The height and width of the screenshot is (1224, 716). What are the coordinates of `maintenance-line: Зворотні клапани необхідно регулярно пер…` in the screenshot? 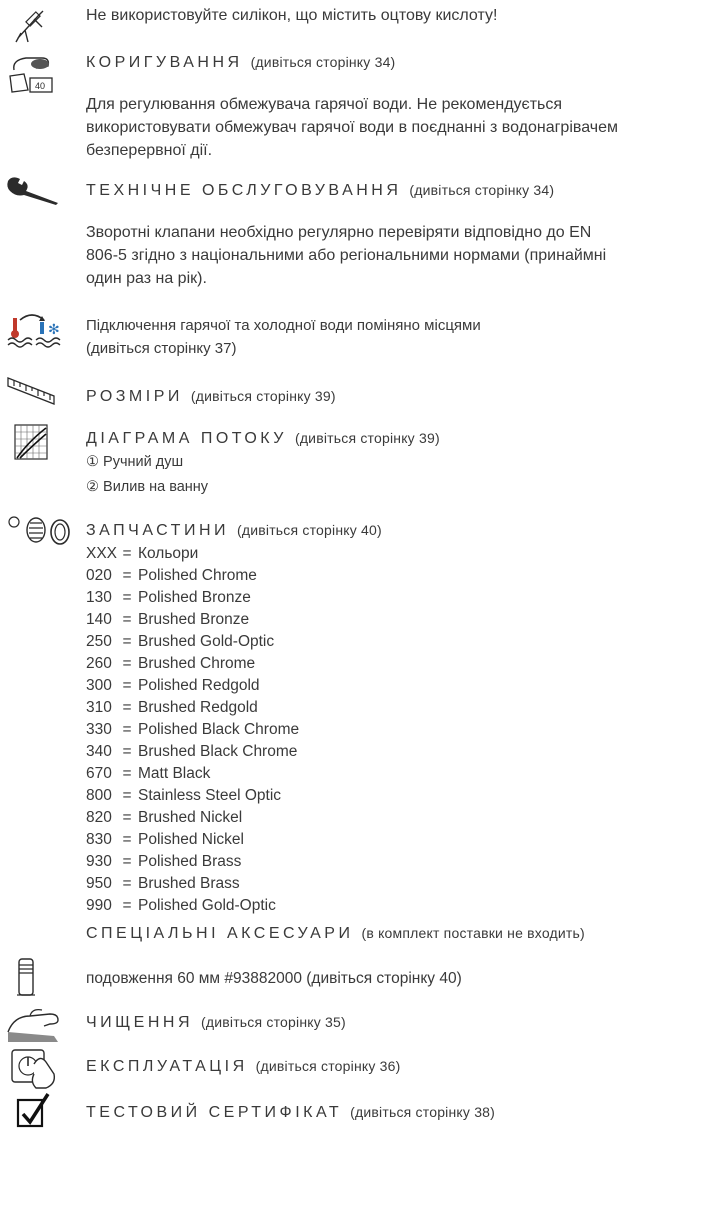 It's located at (339, 232).